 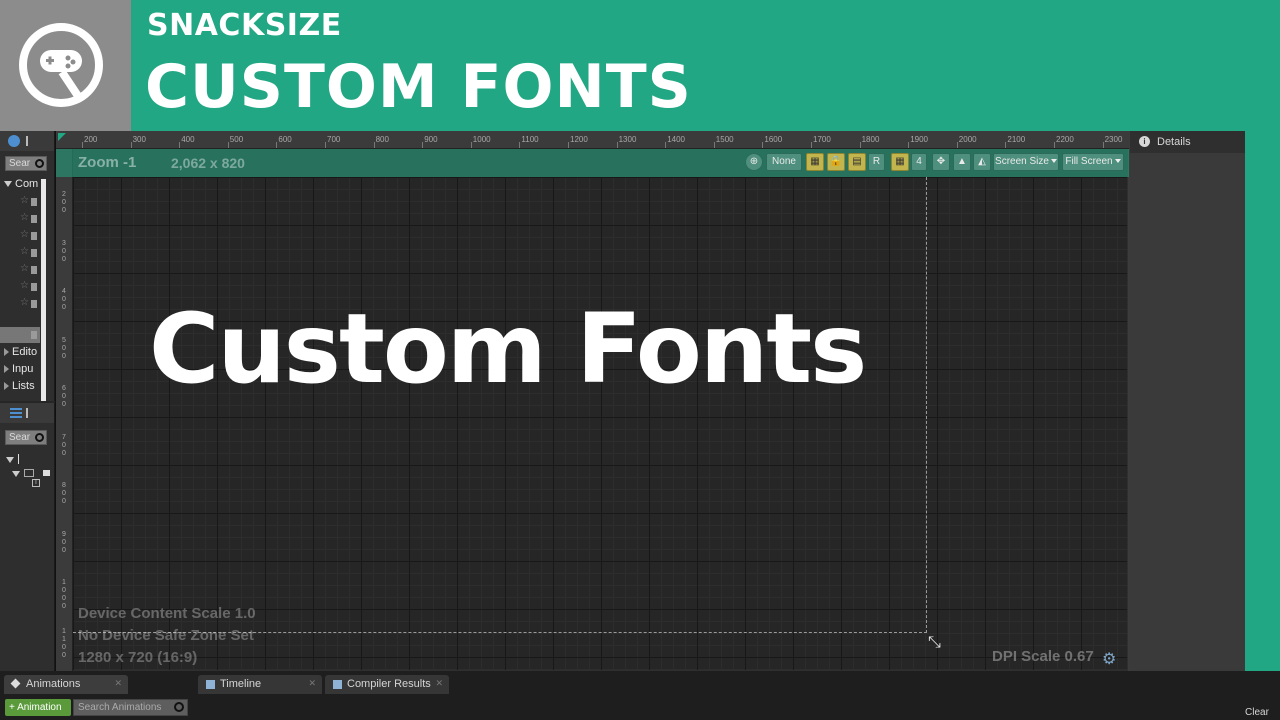 What do you see at coordinates (1026, 162) in the screenshot?
I see `screen-size-dropdown: Screen Size` at bounding box center [1026, 162].